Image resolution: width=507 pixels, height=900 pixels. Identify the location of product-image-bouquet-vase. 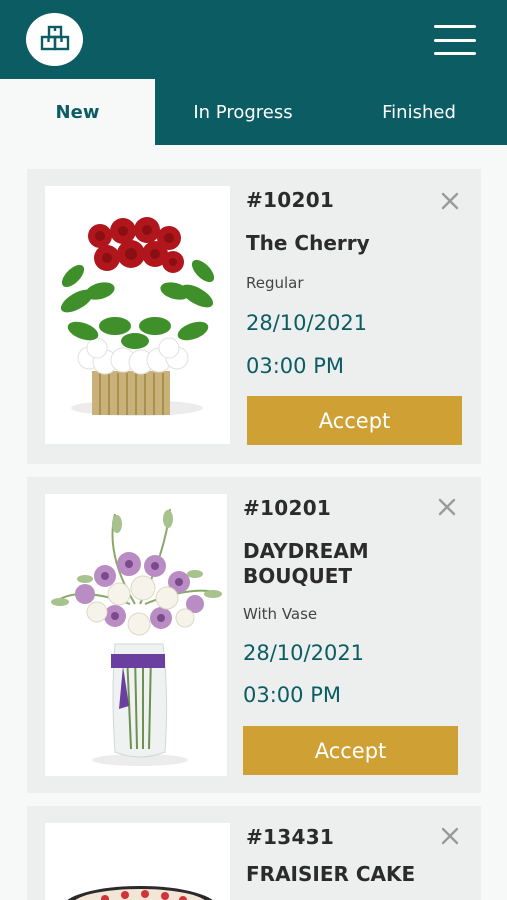
(136, 635).